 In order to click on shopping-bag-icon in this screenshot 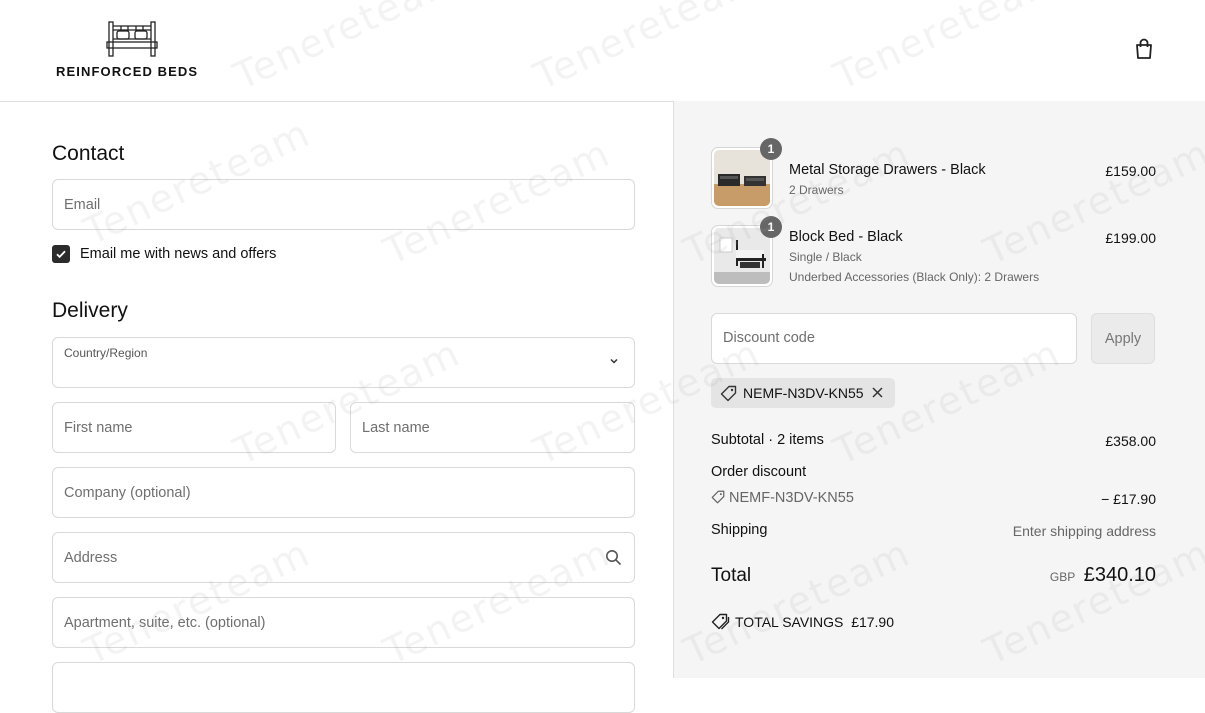, I will do `click(1144, 48)`.